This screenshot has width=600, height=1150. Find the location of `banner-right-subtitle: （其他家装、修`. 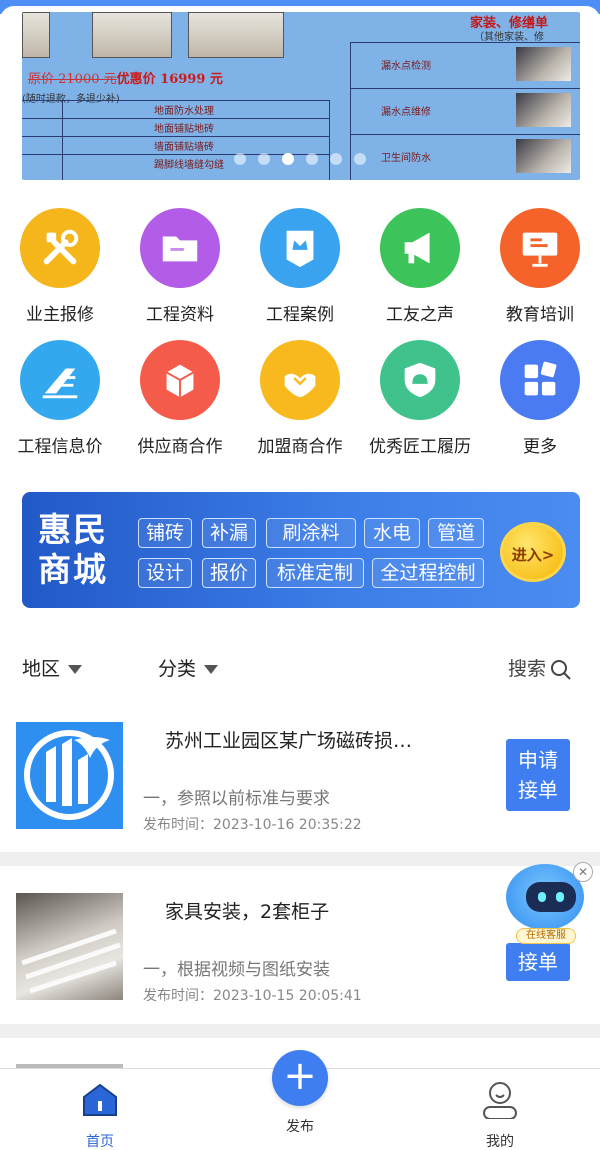

banner-right-subtitle: （其他家装、修 is located at coordinates (509, 37).